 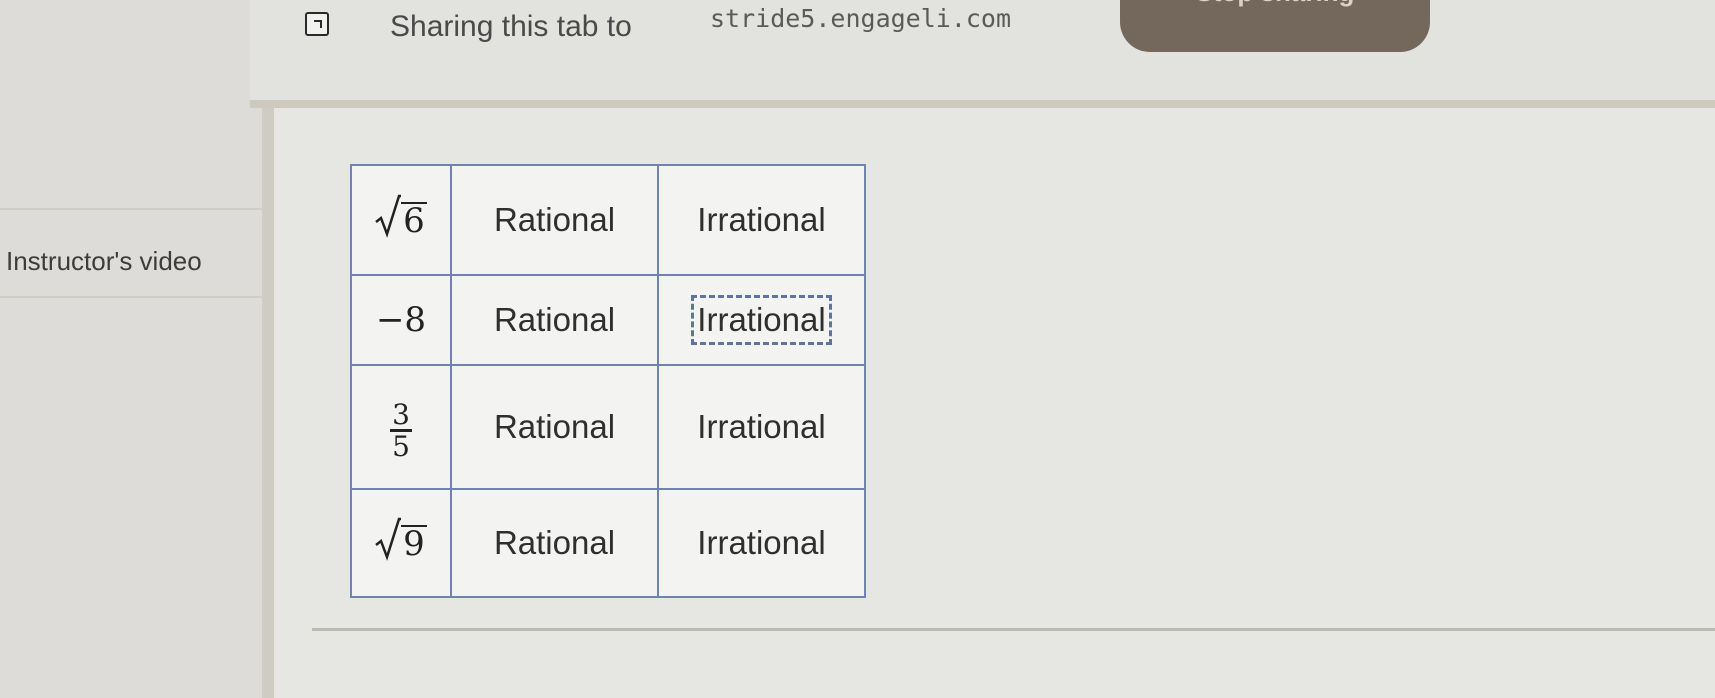 What do you see at coordinates (401, 414) in the screenshot?
I see `numerator: 3` at bounding box center [401, 414].